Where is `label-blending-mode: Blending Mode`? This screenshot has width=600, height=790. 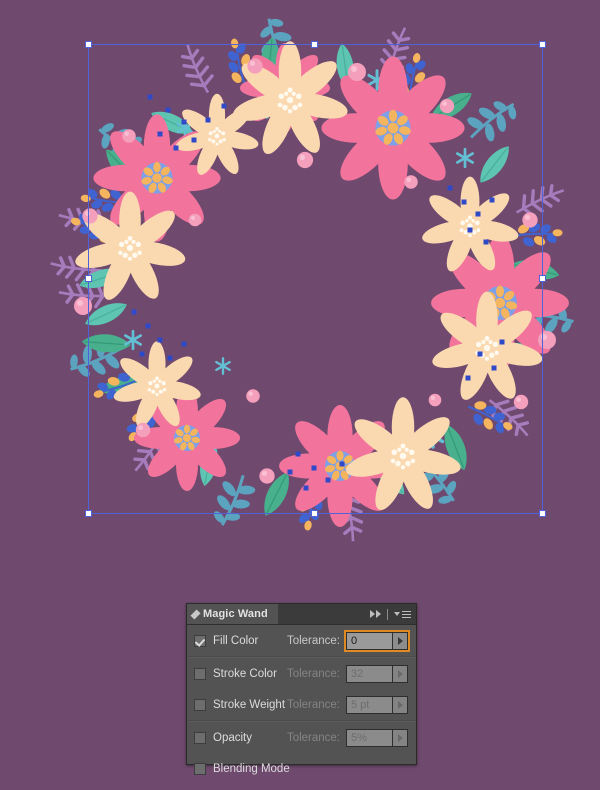
label-blending-mode: Blending Mode is located at coordinates (251, 768).